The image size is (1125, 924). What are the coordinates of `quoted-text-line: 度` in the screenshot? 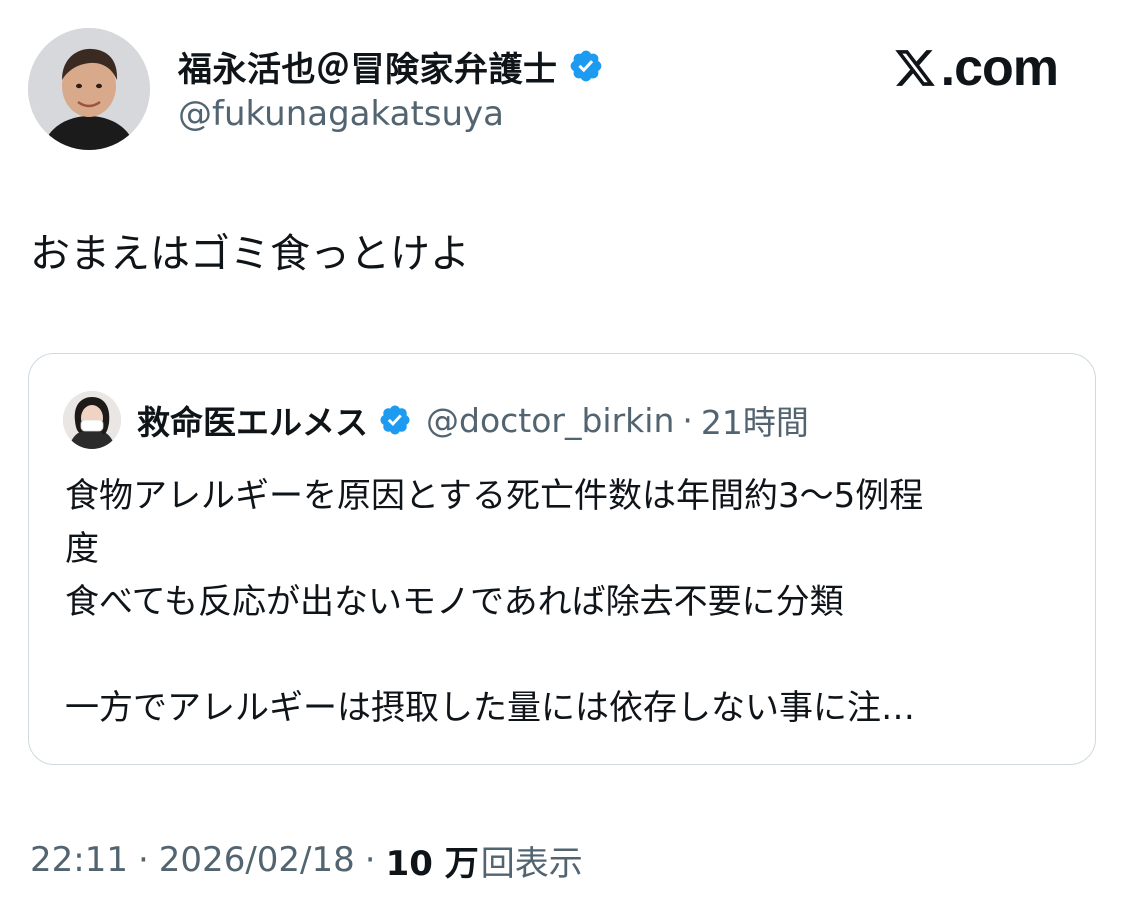 It's located at (82, 549).